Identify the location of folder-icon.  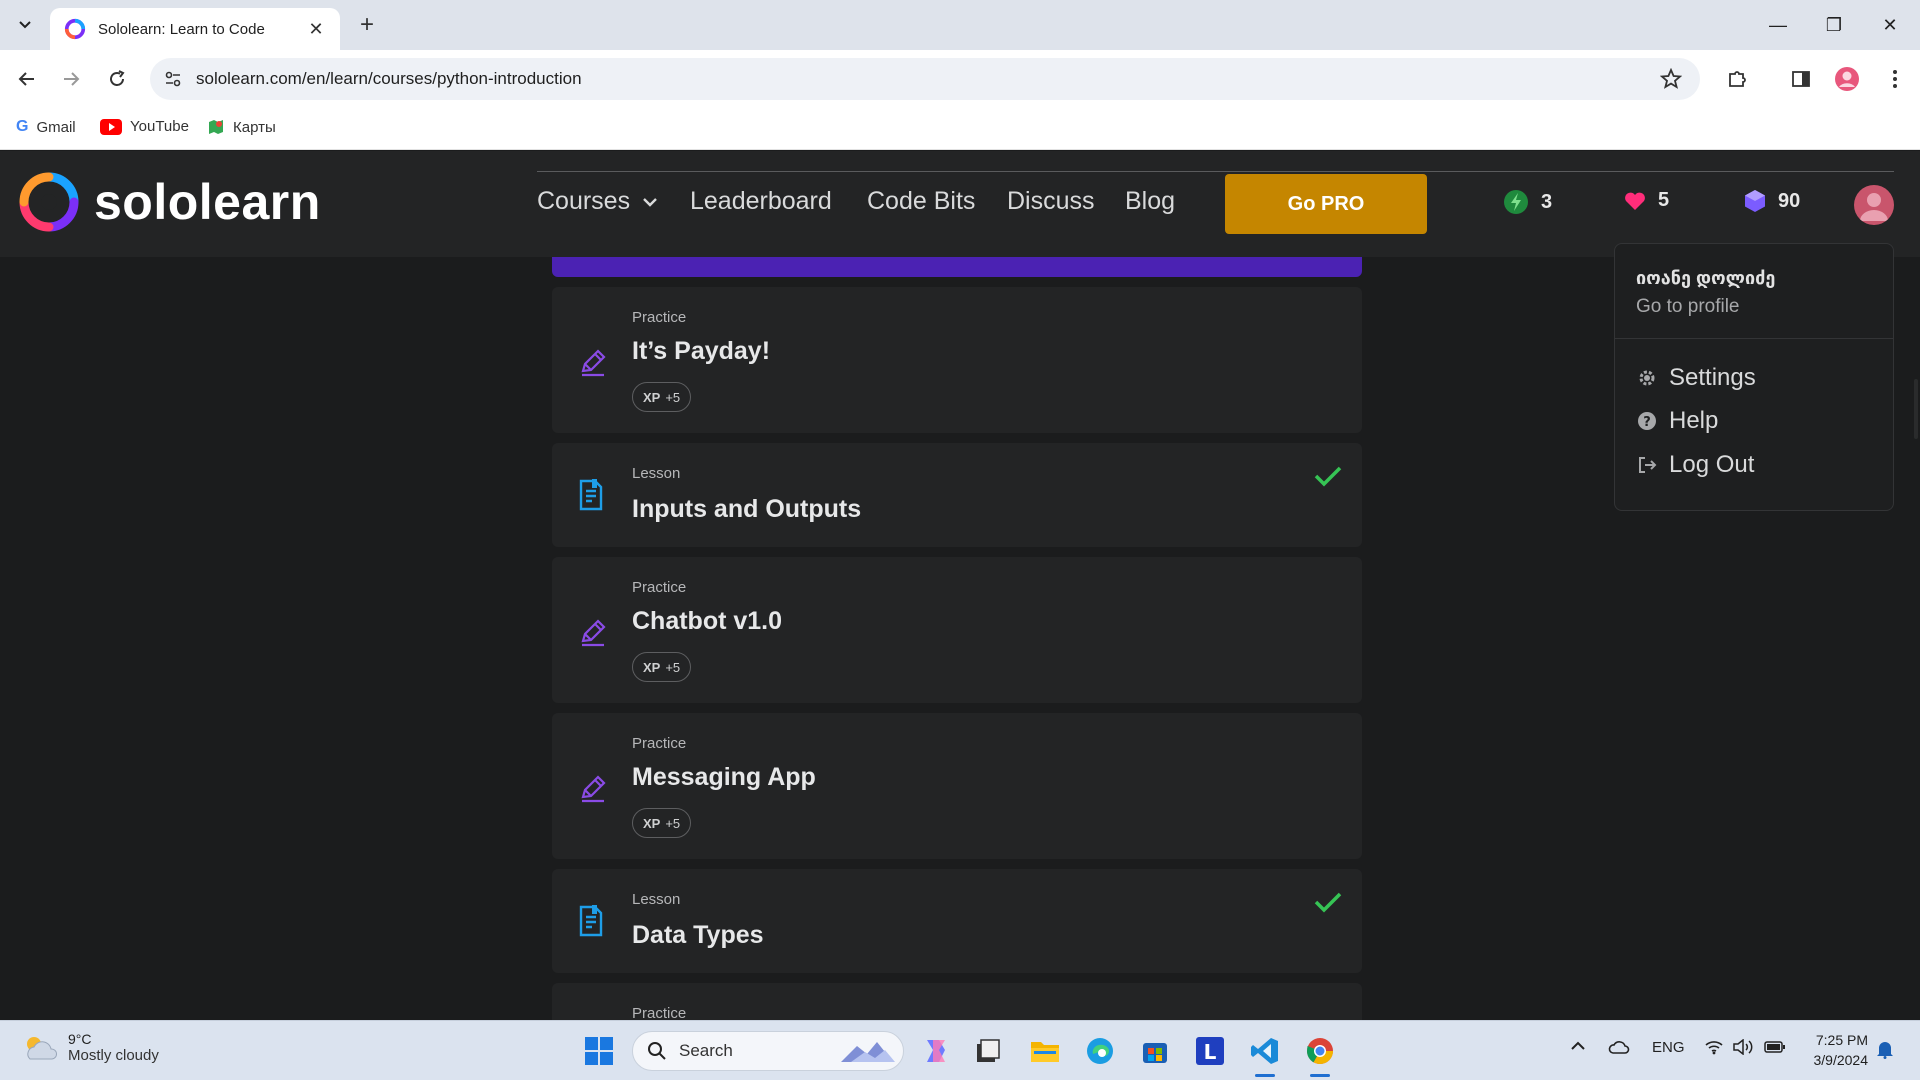
(1045, 1052).